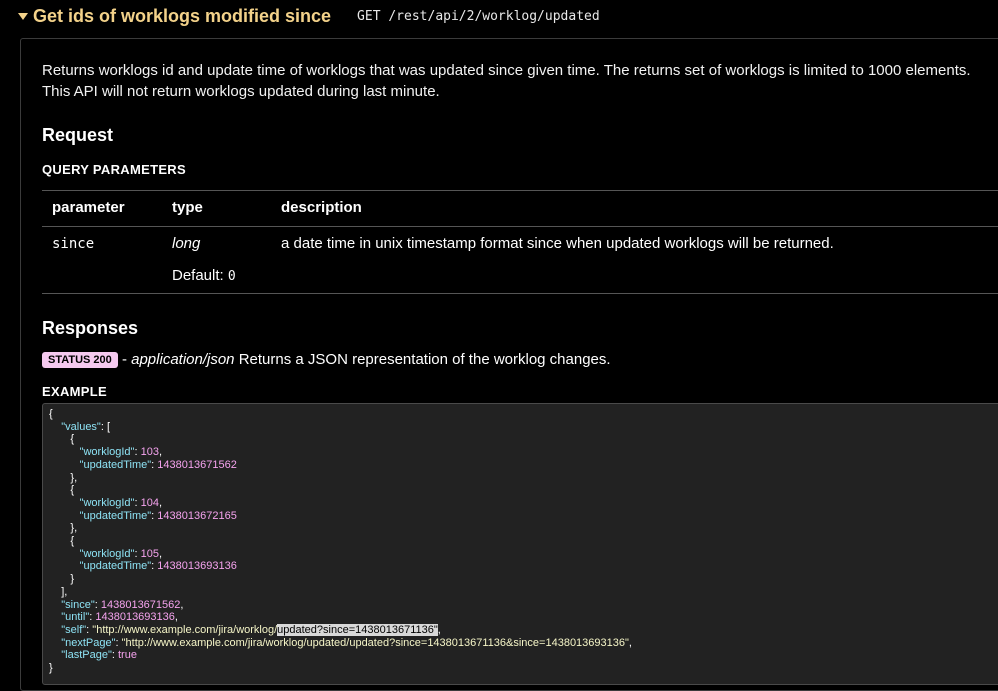 The height and width of the screenshot is (691, 998). What do you see at coordinates (73, 244) in the screenshot?
I see `param-name: since` at bounding box center [73, 244].